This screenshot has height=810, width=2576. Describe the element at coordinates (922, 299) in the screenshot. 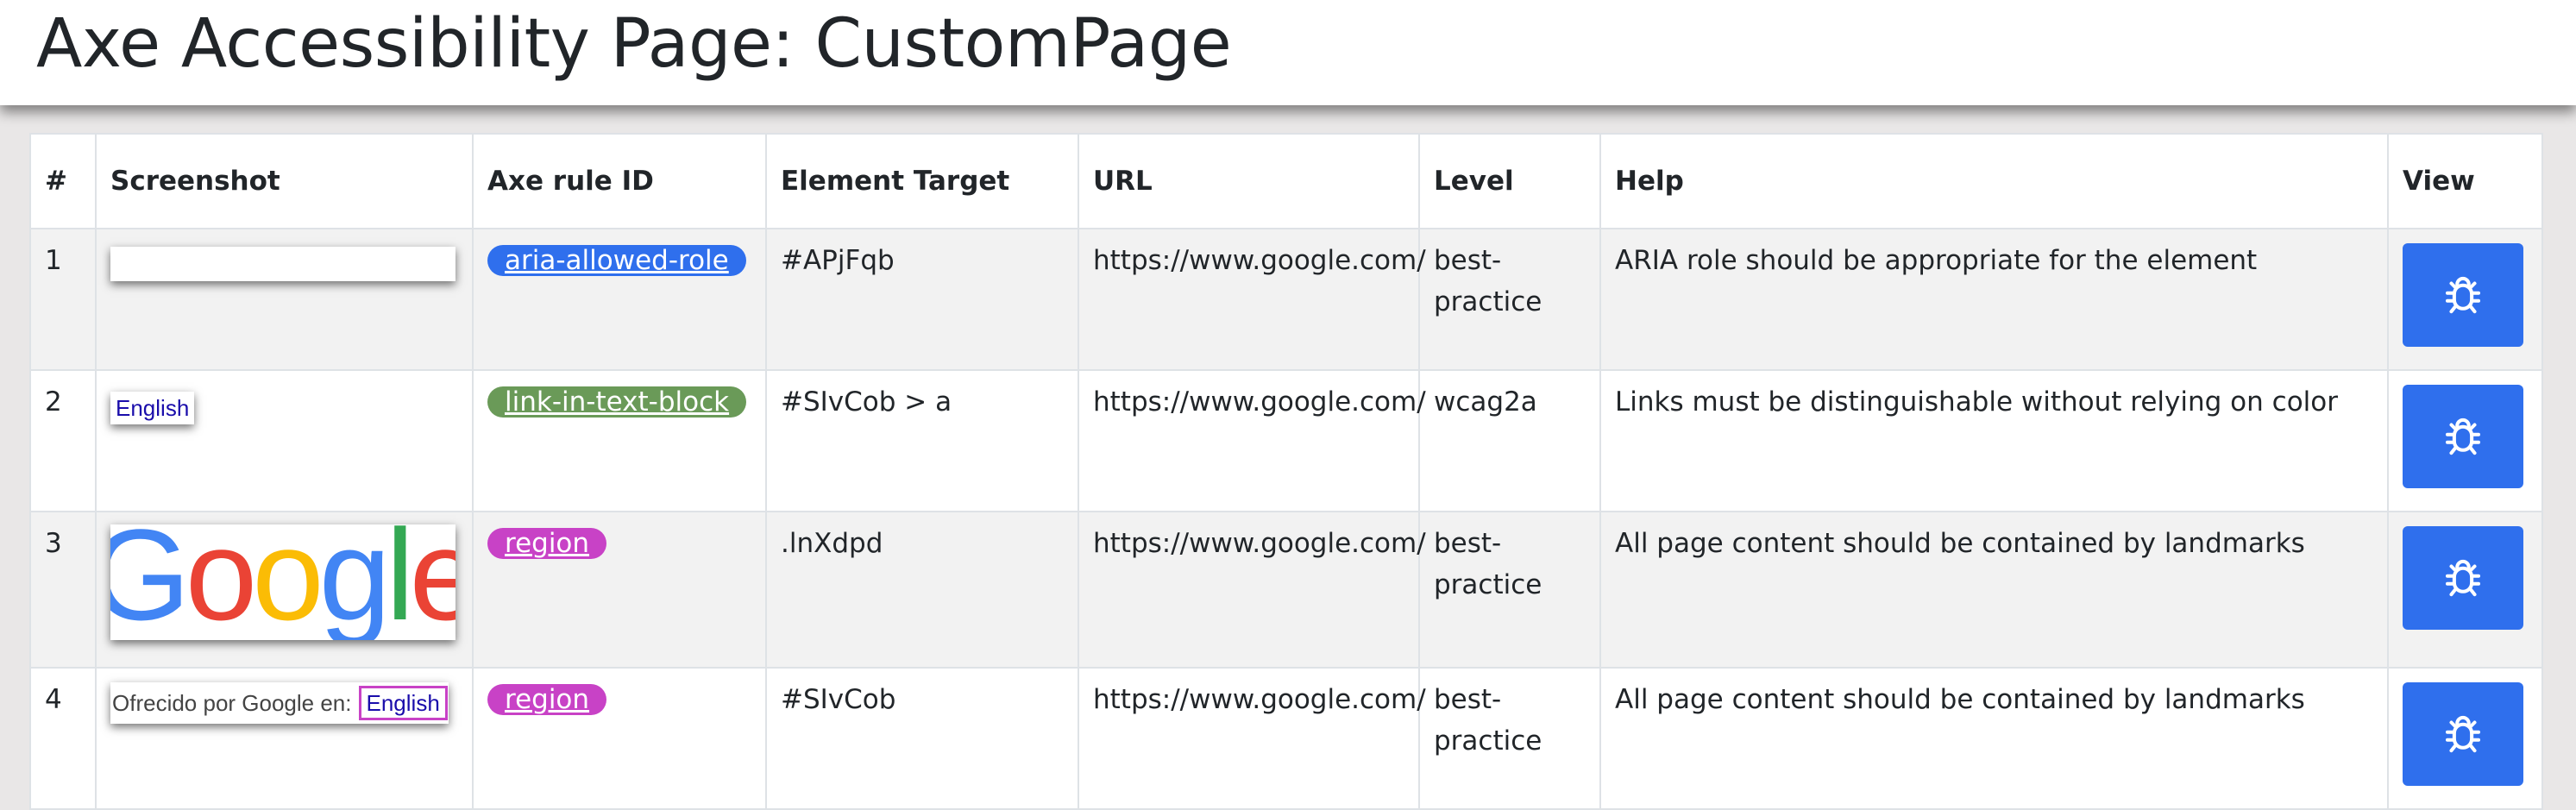

I see `element-target: #APjFqb` at that location.